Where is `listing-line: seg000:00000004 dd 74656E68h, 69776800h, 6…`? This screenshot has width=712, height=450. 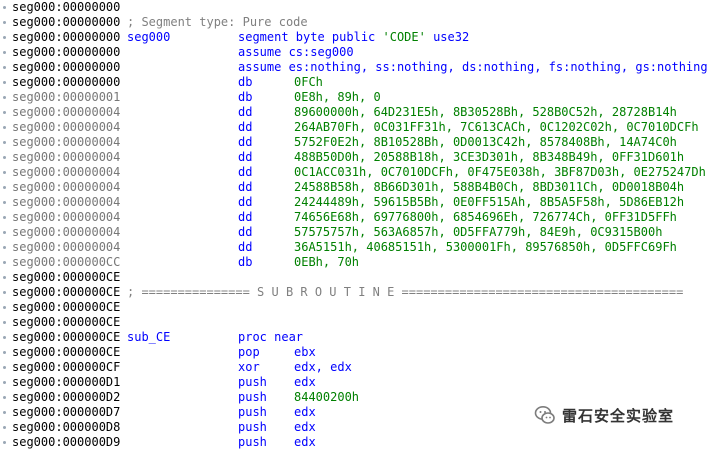
listing-line: seg000:00000004 dd 74656E68h, 69776800h, 6… is located at coordinates (356, 217).